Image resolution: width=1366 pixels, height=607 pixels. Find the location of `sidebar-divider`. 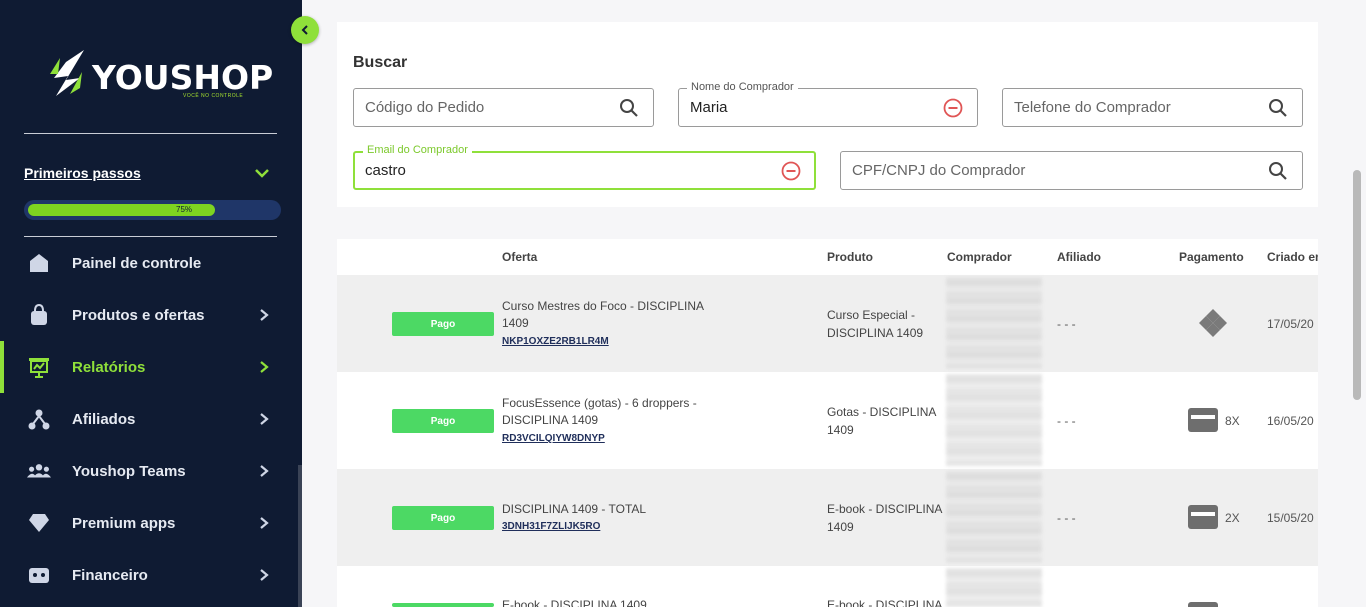

sidebar-divider is located at coordinates (150, 133).